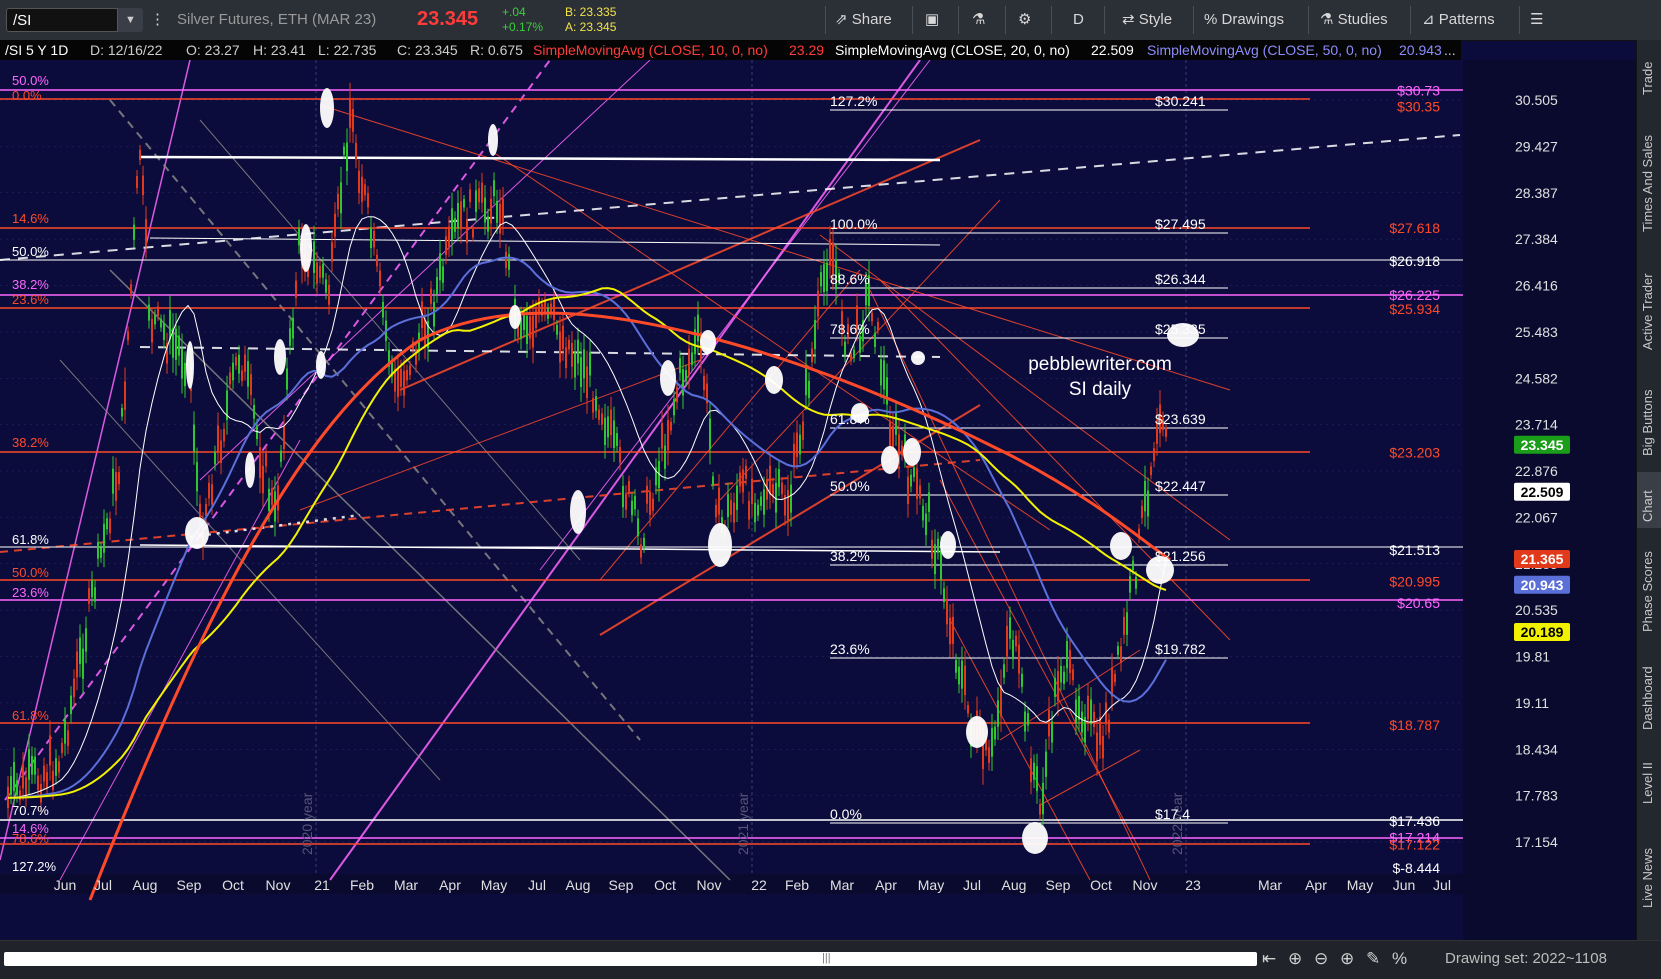 Image resolution: width=1661 pixels, height=979 pixels. I want to click on sidebar-tab-times-and-sales: Times And Sales, so click(1649, 175).